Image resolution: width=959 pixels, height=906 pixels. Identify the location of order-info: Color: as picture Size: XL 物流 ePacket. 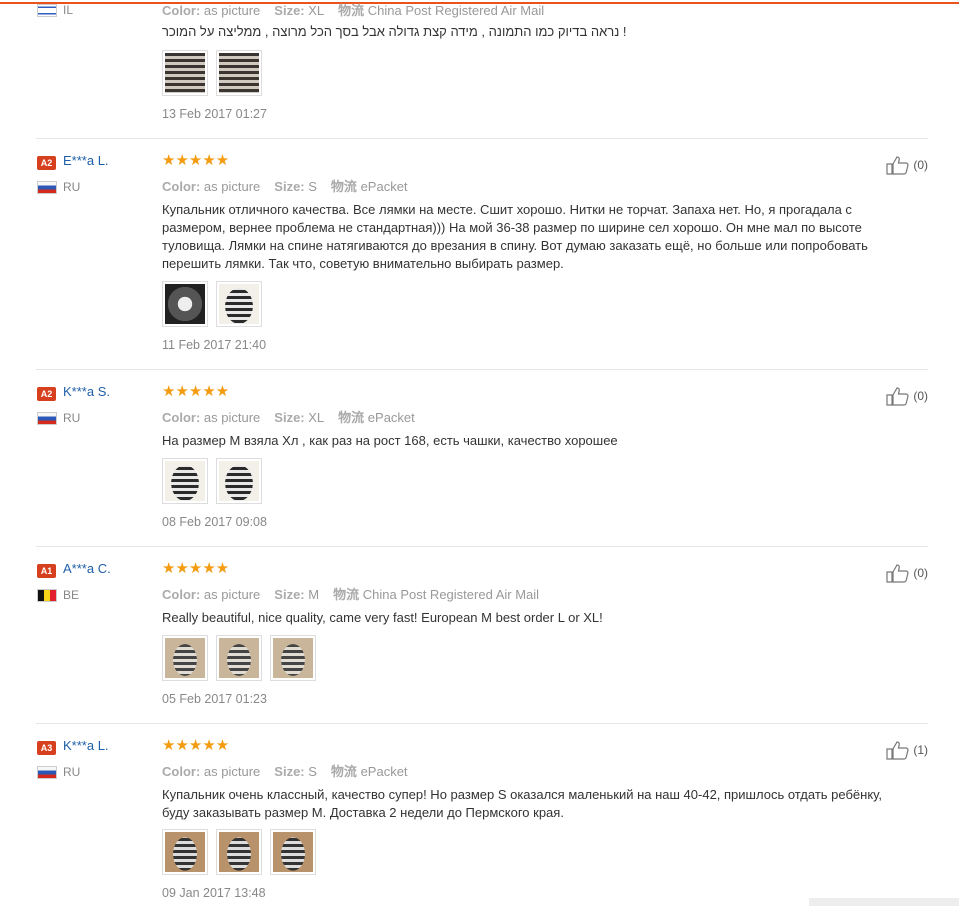
(288, 416).